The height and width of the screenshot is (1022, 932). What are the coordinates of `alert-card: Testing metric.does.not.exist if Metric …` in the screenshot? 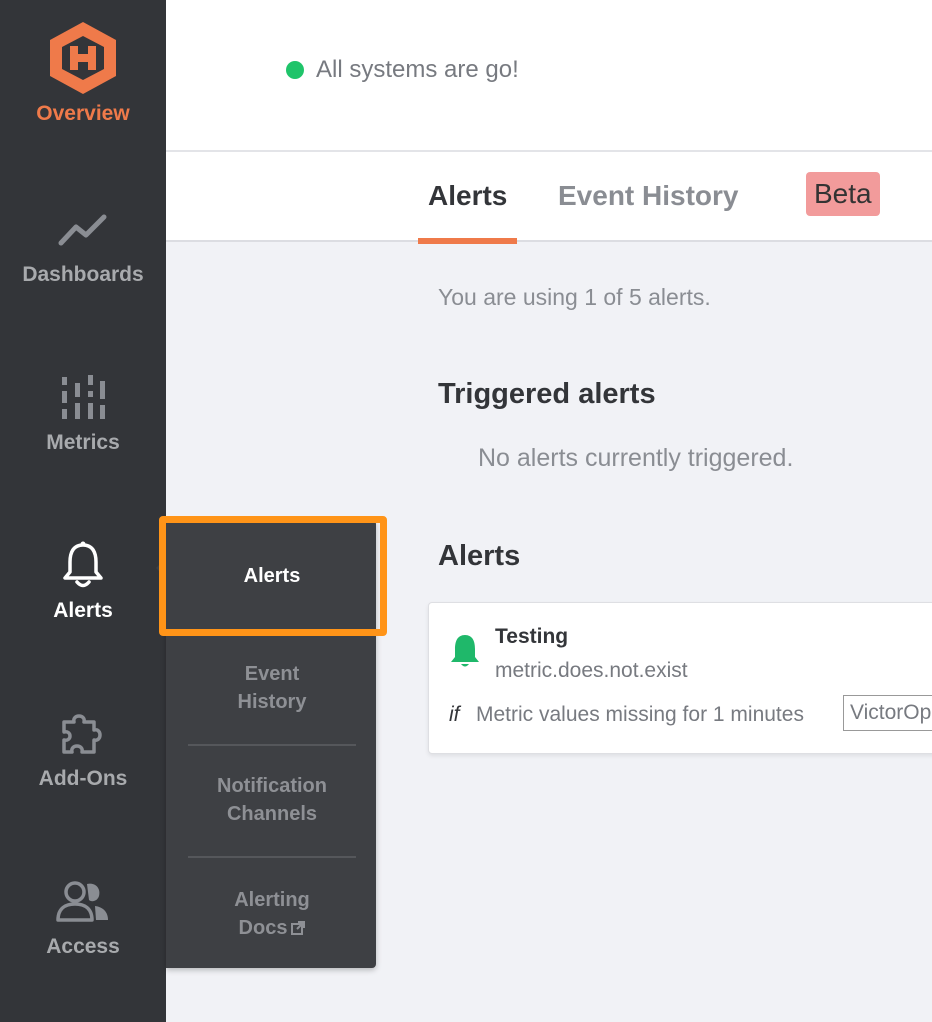 It's located at (680, 678).